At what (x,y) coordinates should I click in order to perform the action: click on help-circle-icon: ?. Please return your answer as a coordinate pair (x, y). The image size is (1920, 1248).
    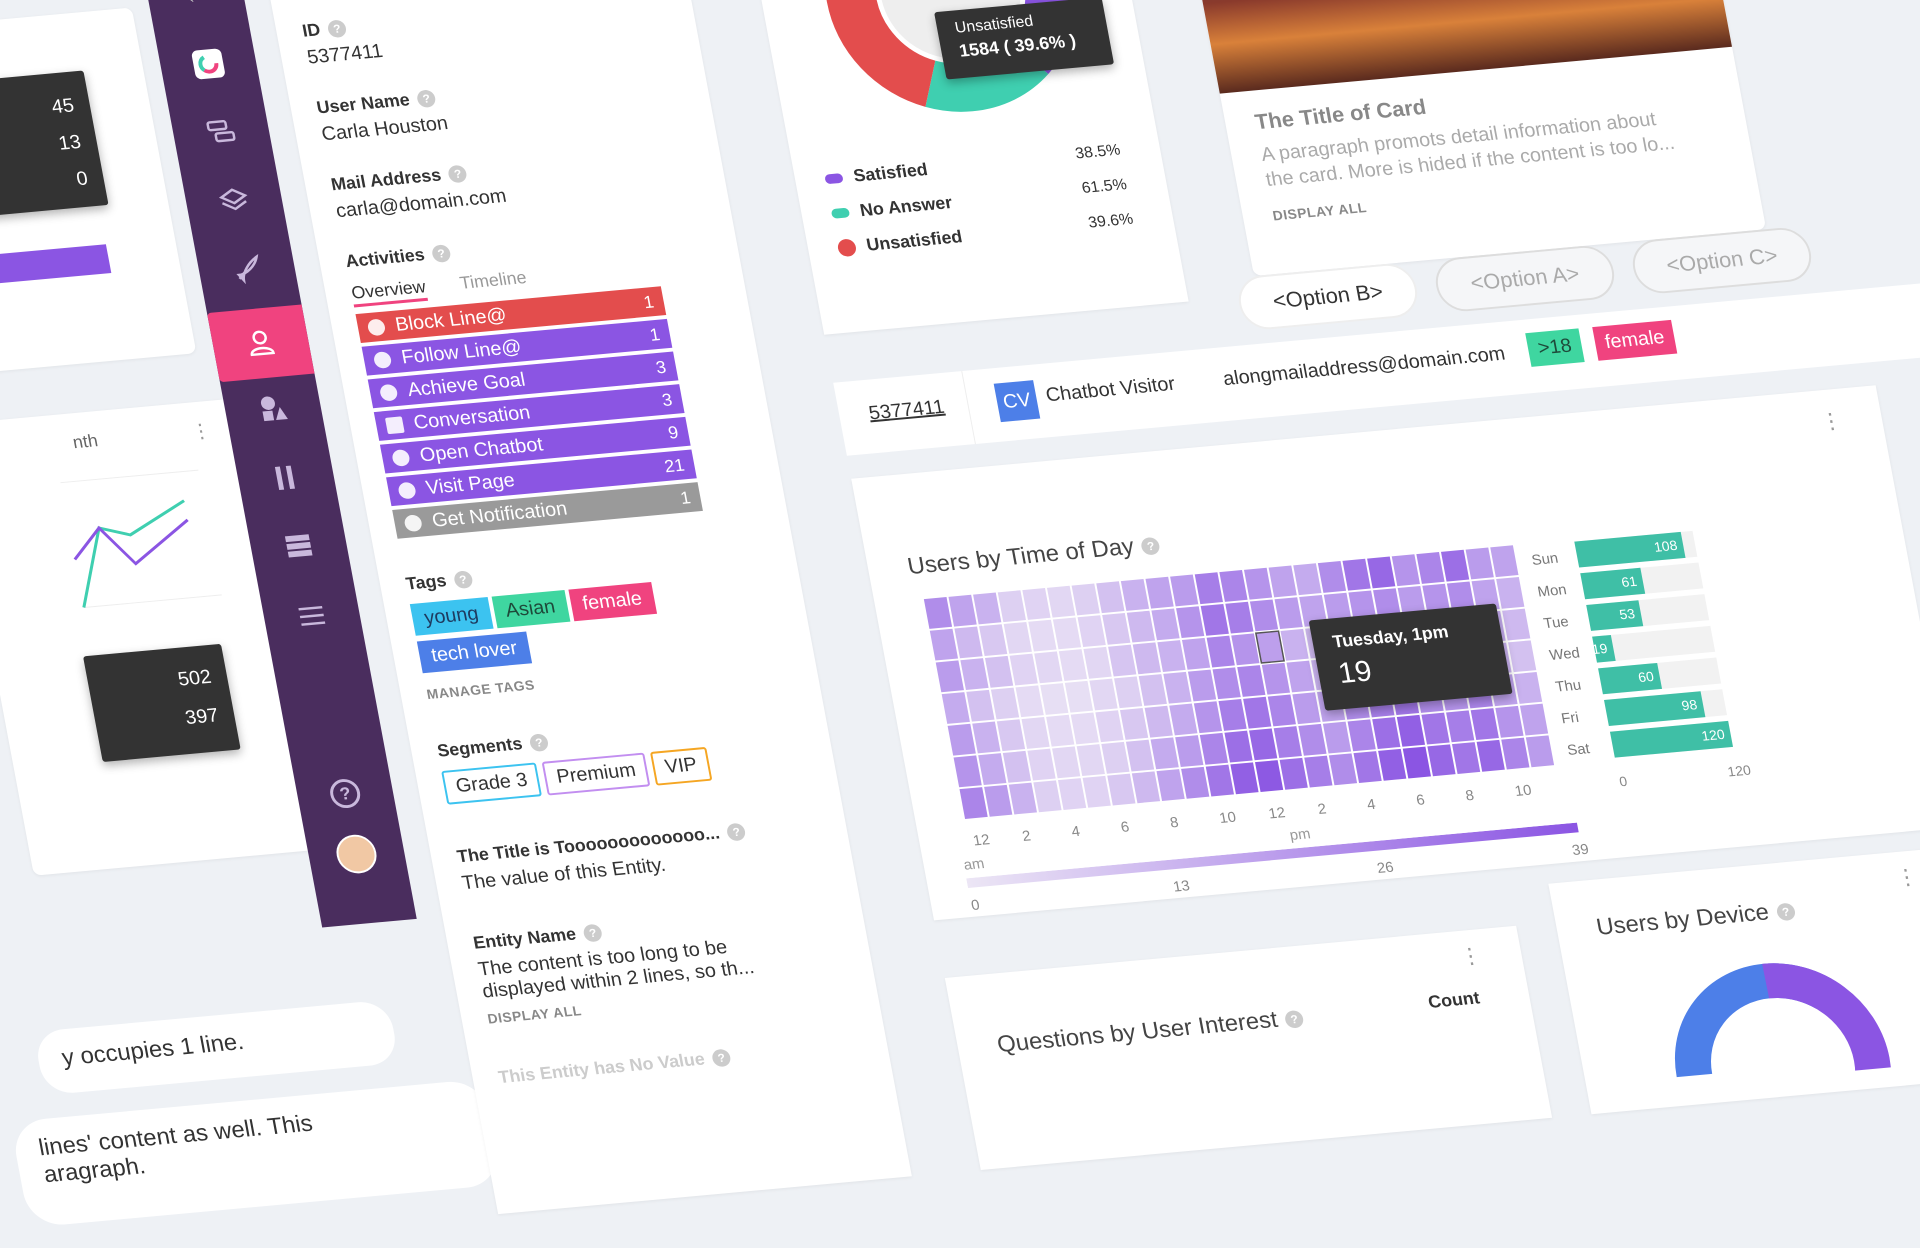
    Looking at the image, I should click on (345, 793).